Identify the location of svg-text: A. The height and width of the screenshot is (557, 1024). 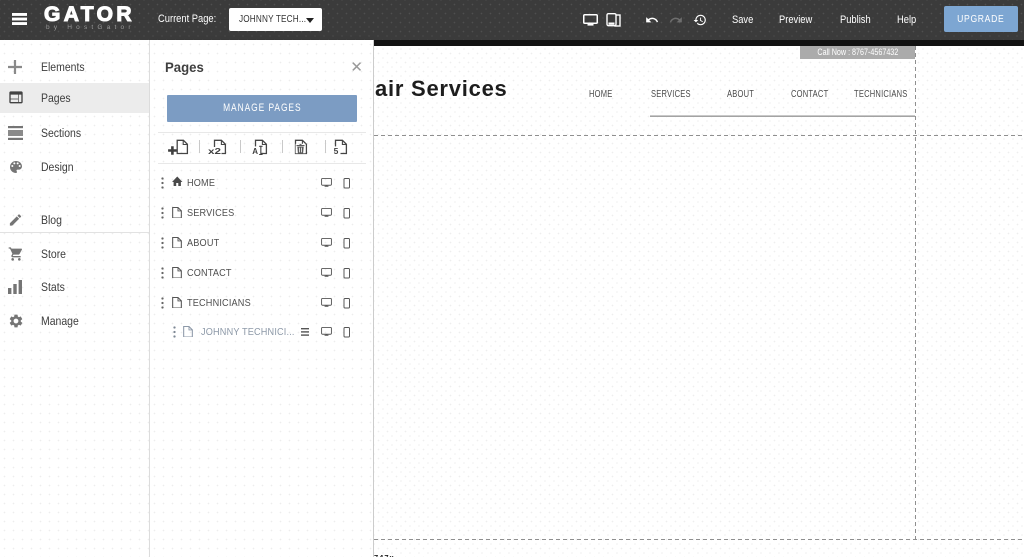
(255, 151).